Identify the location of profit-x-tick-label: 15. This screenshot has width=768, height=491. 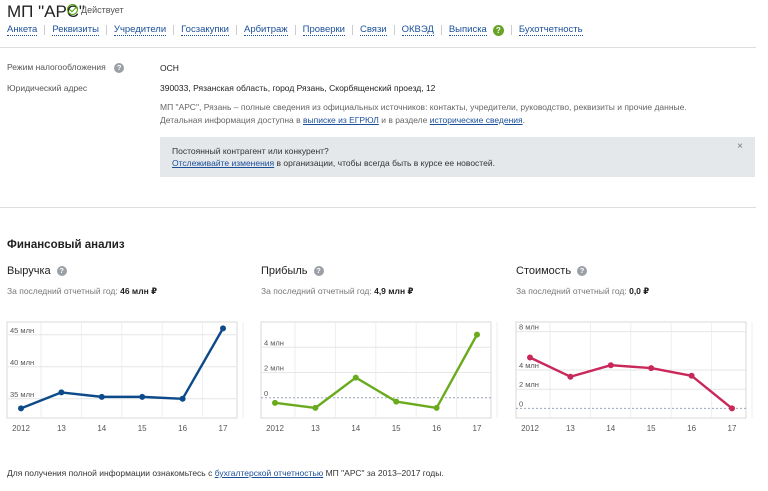
(396, 428).